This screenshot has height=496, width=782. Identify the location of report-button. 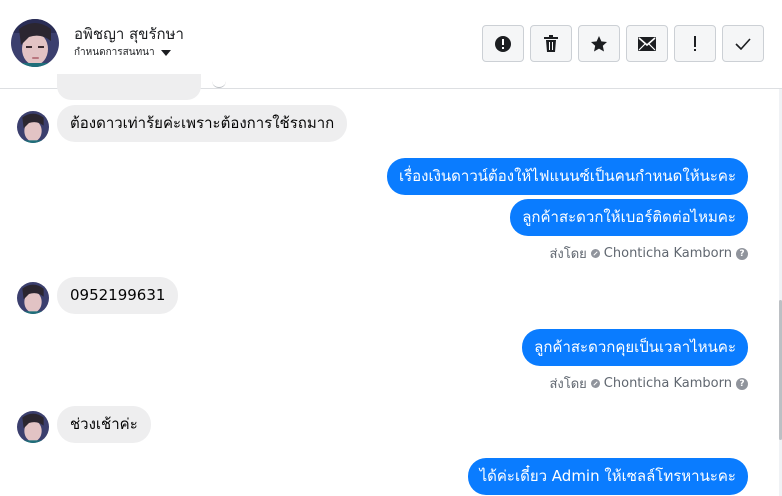
(503, 43).